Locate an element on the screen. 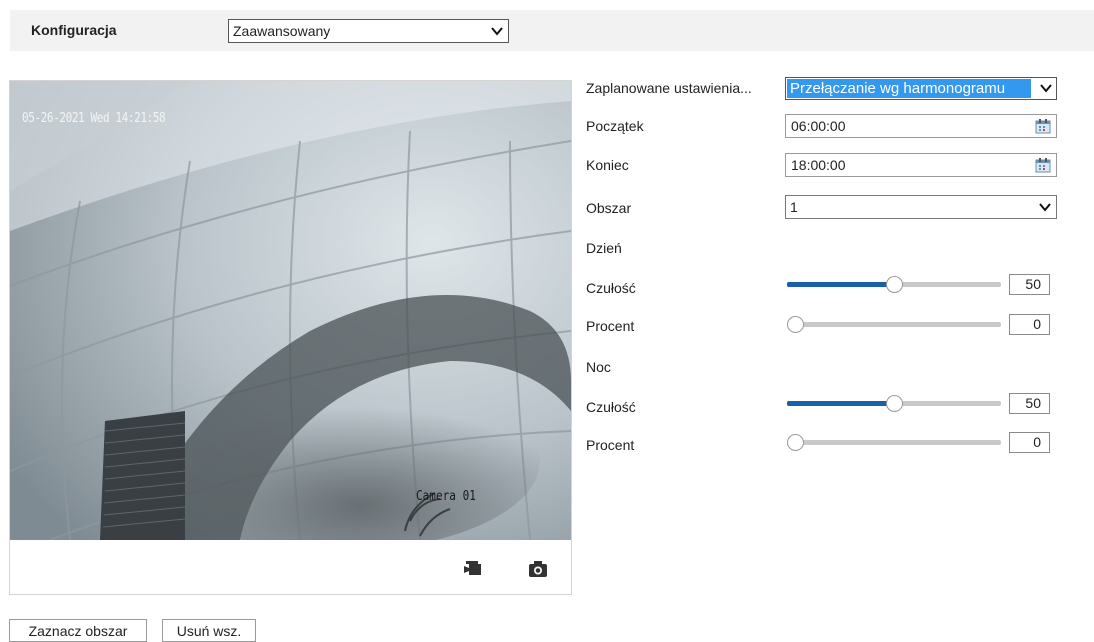 This screenshot has height=642, width=1094. schedule-select: Przełączanie wg harmonogramu is located at coordinates (921, 88).